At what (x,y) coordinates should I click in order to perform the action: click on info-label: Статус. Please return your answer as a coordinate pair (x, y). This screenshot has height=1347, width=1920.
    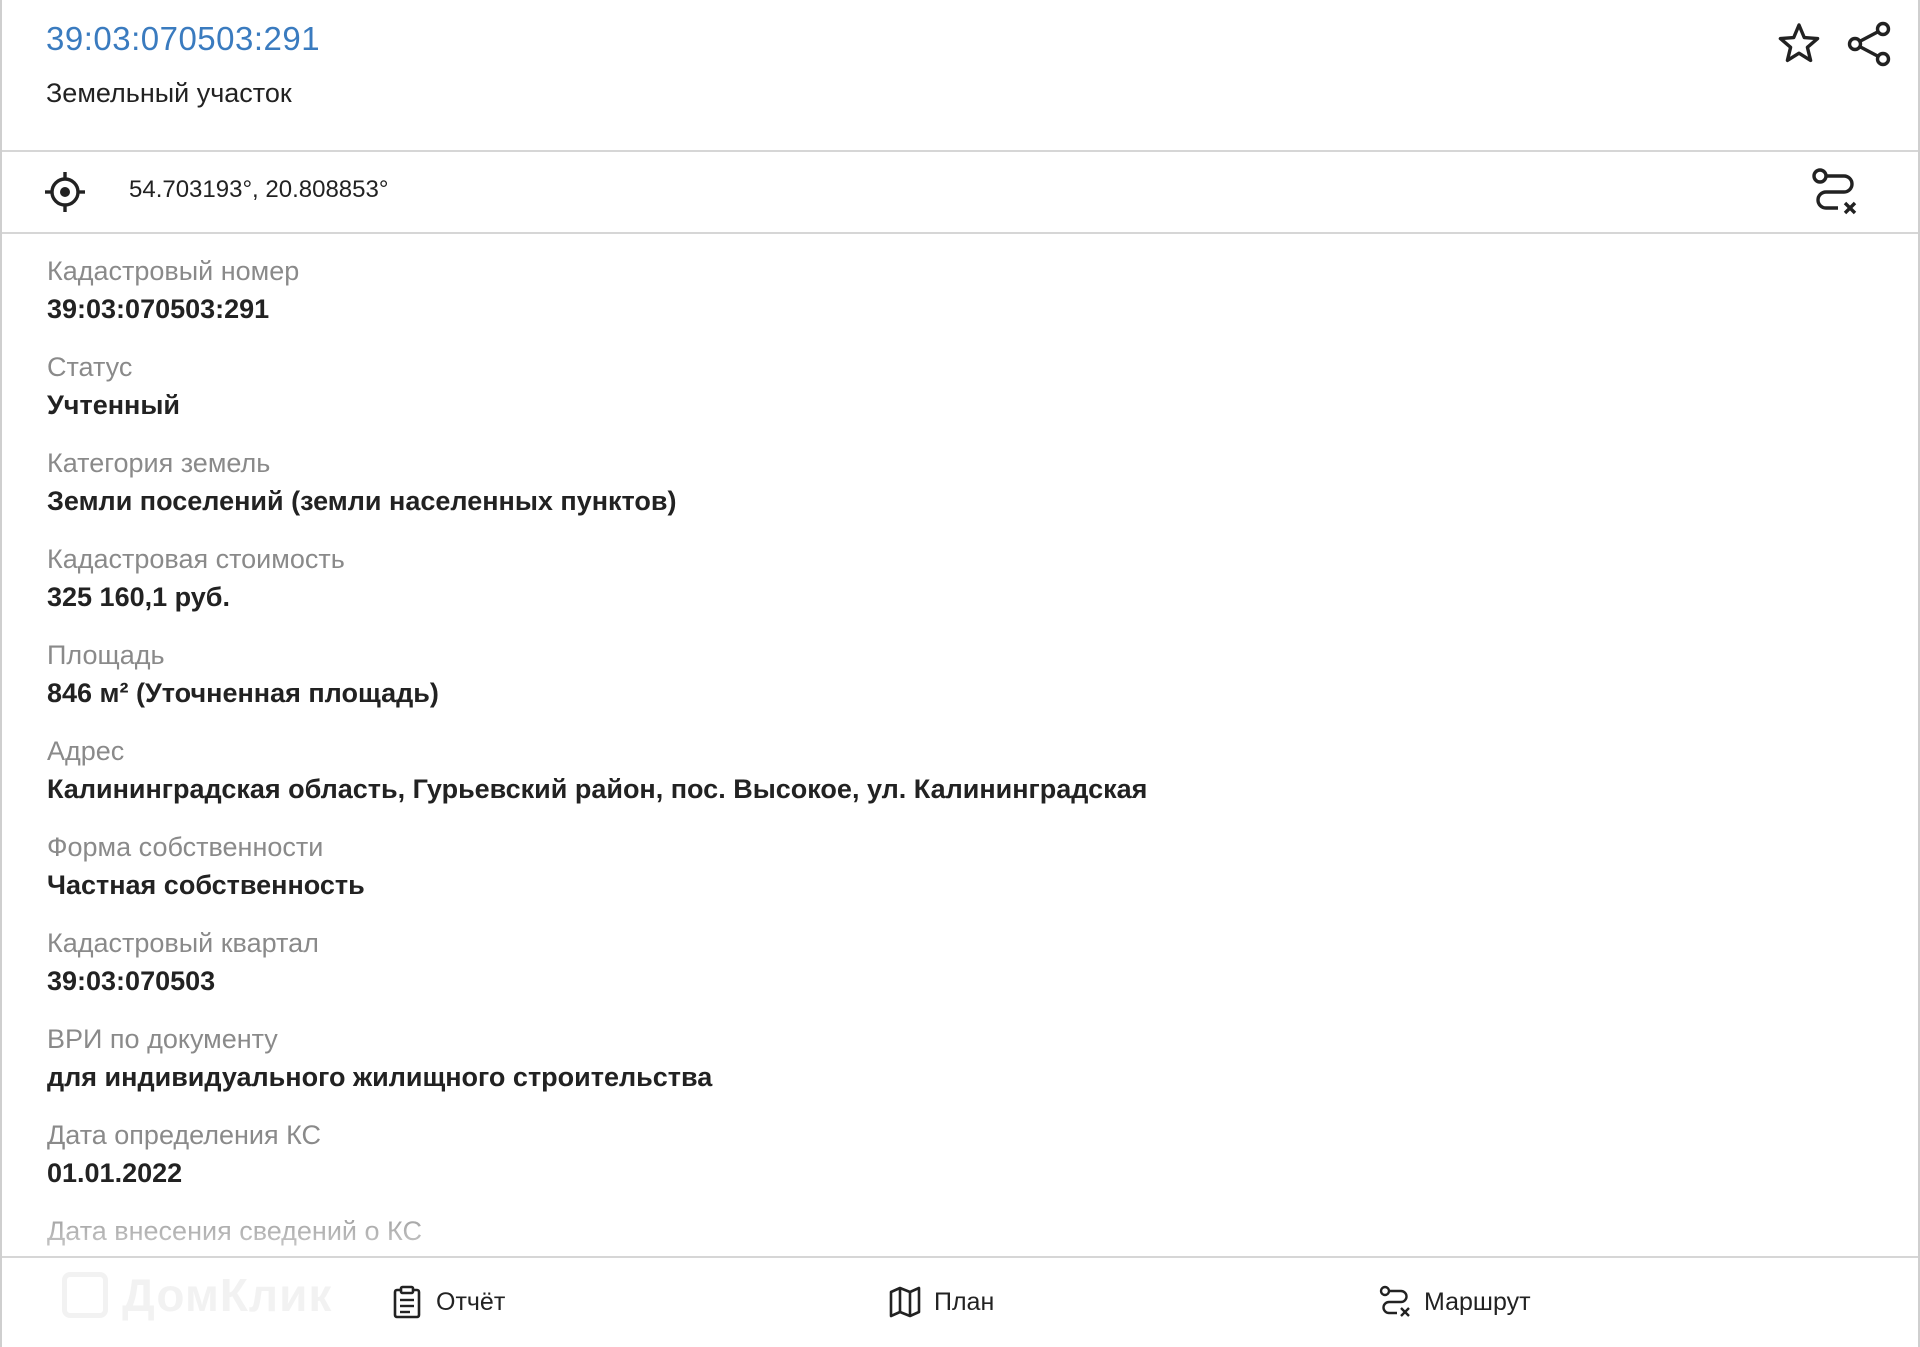
    Looking at the image, I should click on (90, 367).